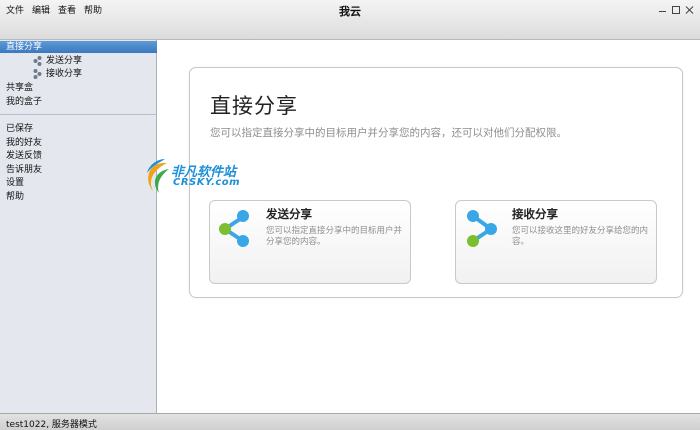 Image resolution: width=700 pixels, height=430 pixels. I want to click on sidebar-item-label: 设置, so click(15, 183).